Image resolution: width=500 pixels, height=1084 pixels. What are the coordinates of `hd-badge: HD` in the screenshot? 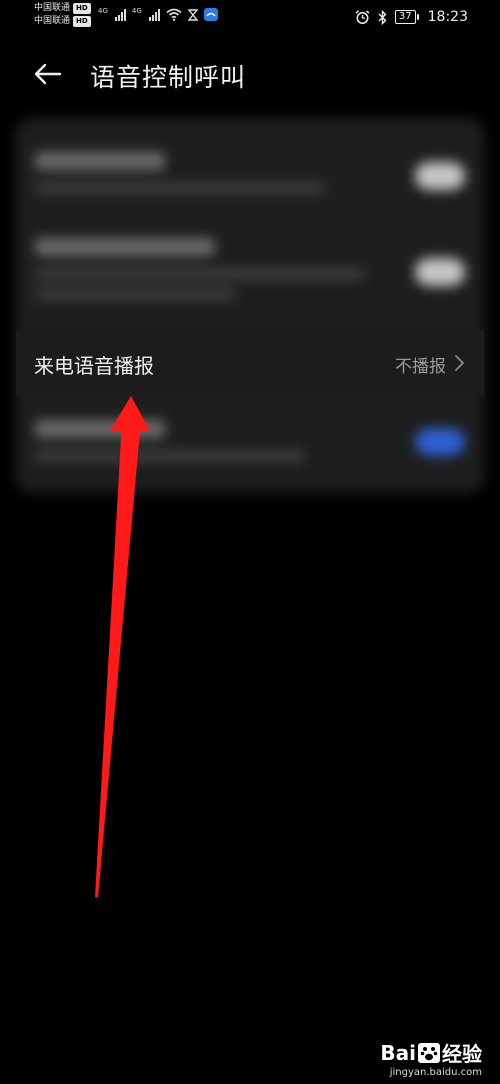 It's located at (82, 8).